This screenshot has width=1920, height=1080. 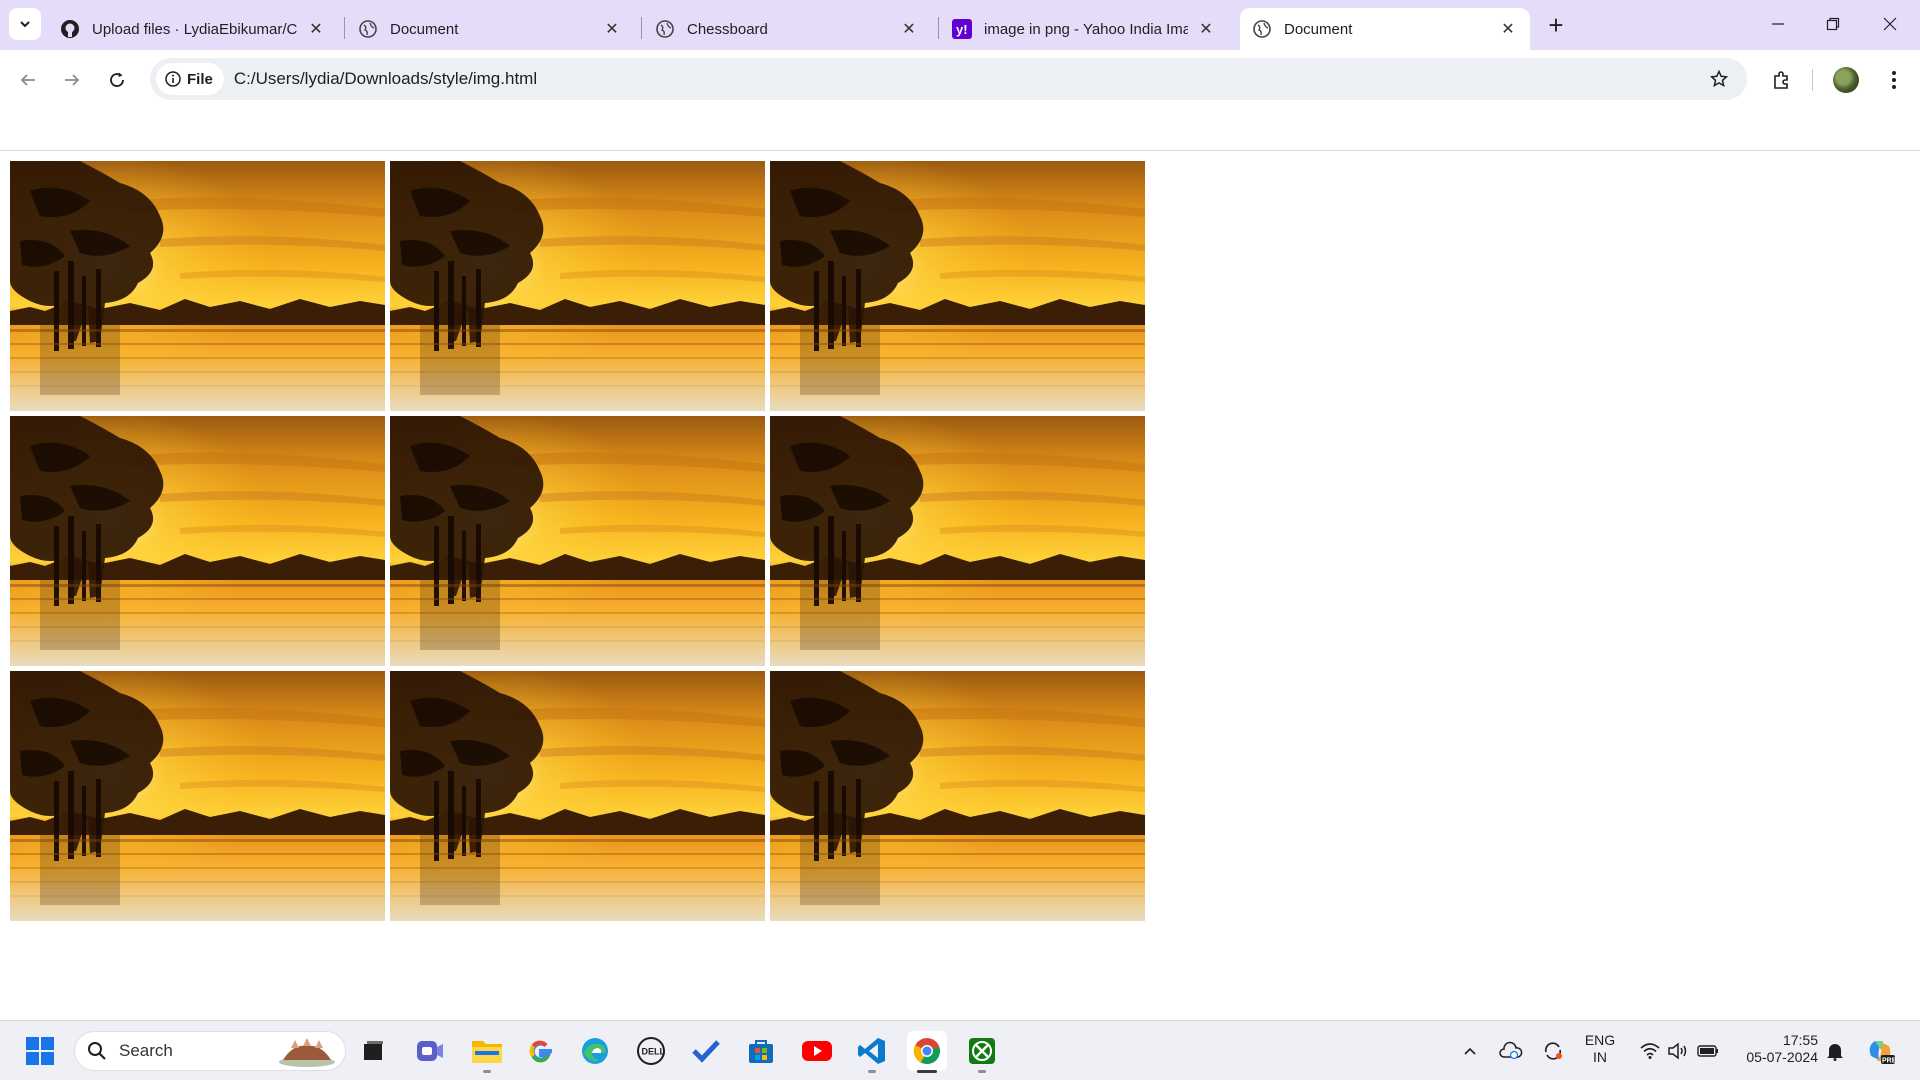 I want to click on volume-tray, so click(x=1678, y=1051).